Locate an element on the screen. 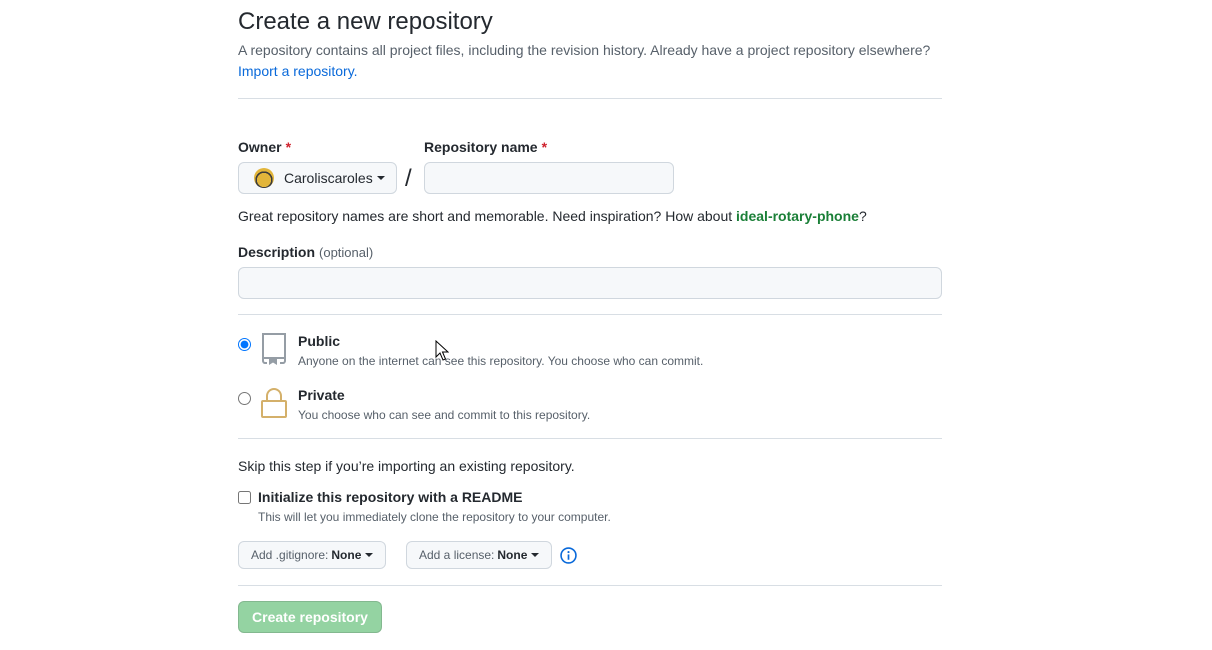  readme-label: Initialize this repository with a README is located at coordinates (390, 497).